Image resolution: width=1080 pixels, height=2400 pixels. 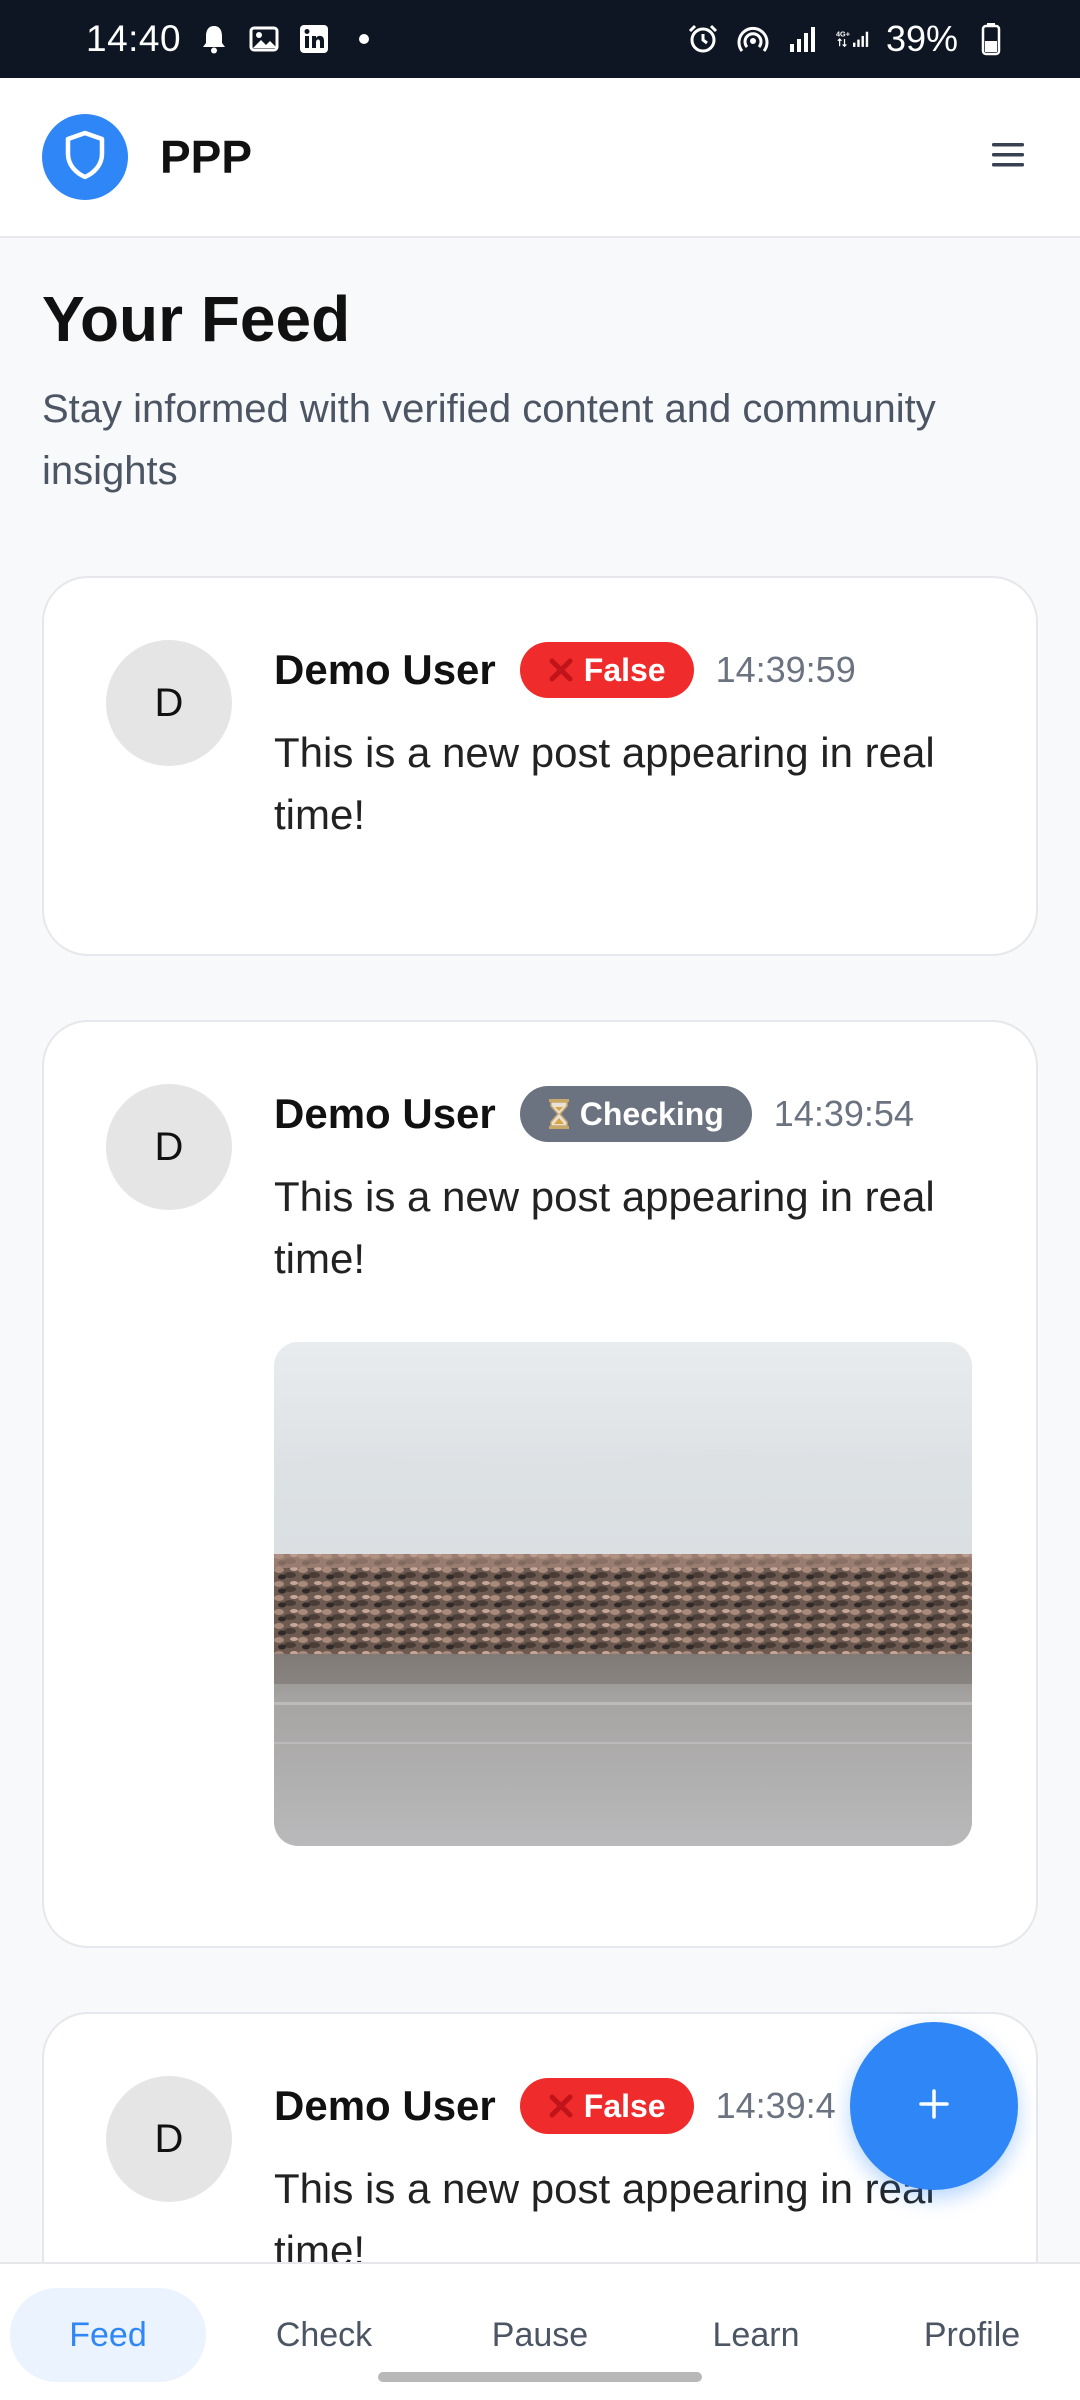 What do you see at coordinates (803, 39) in the screenshot?
I see `signal-icon` at bounding box center [803, 39].